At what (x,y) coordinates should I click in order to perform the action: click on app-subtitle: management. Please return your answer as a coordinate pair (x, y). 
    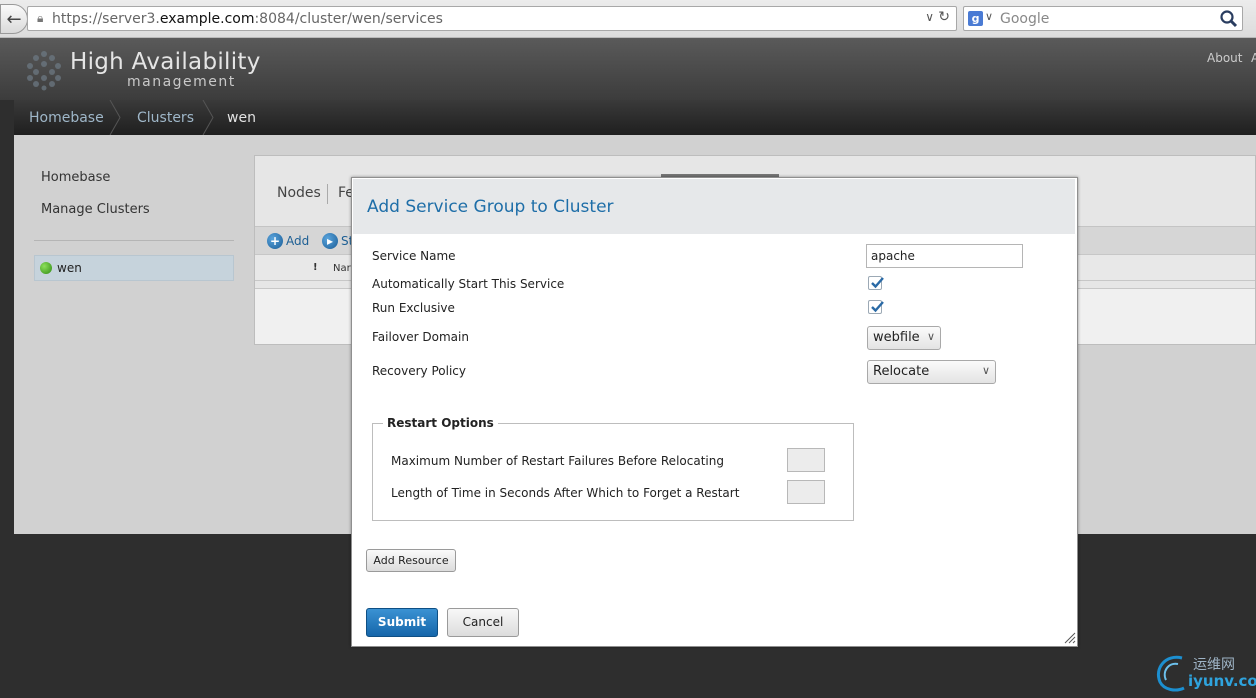
    Looking at the image, I should click on (181, 82).